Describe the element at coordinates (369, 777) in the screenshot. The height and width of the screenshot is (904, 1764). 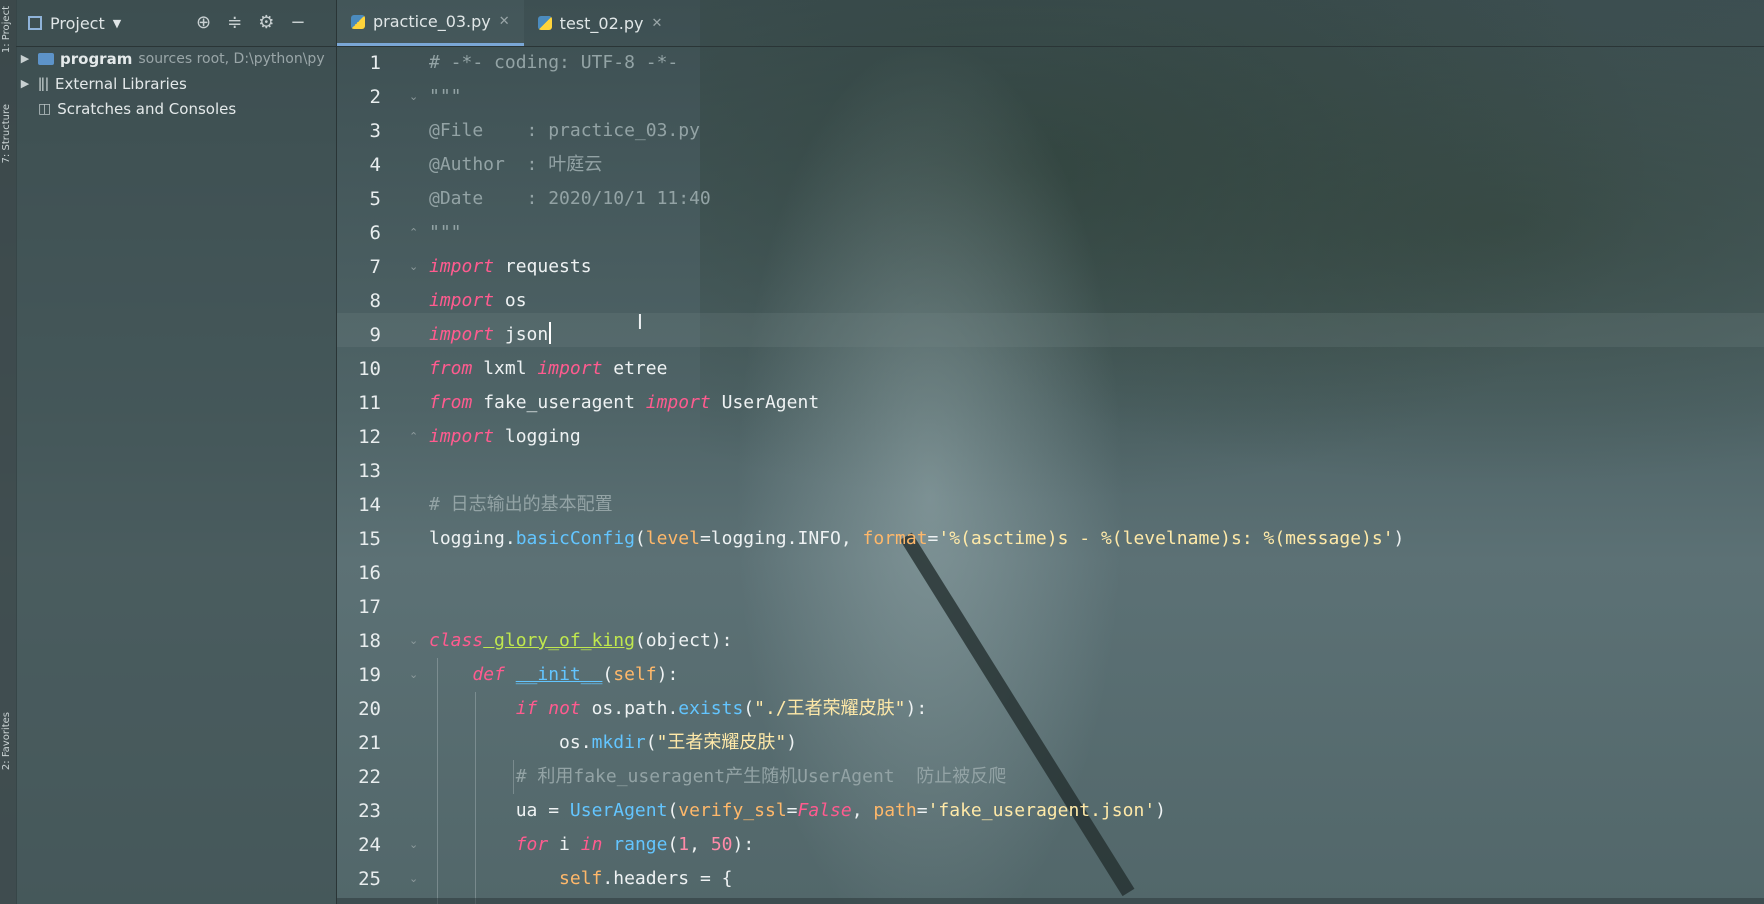
I see `line-number: 22` at that location.